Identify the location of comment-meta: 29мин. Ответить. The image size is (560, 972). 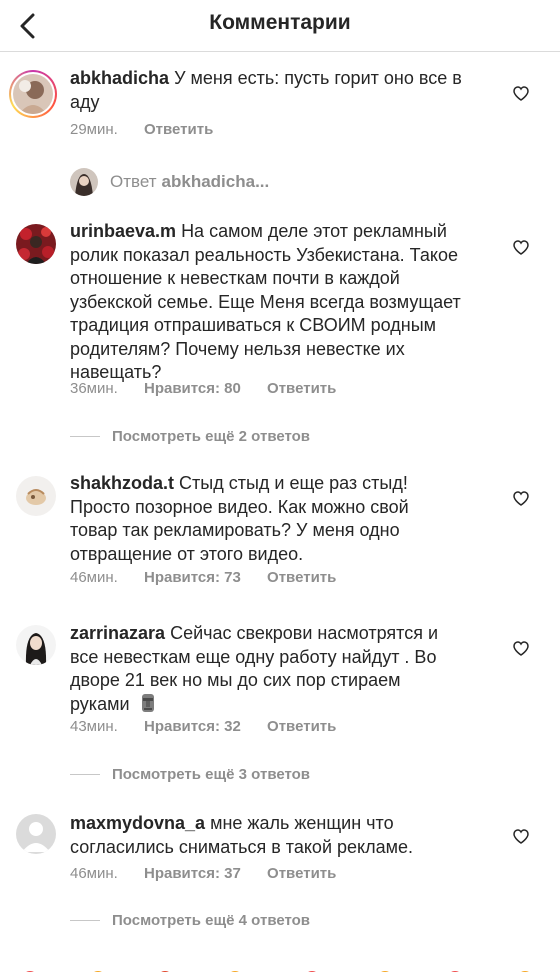
(152, 129).